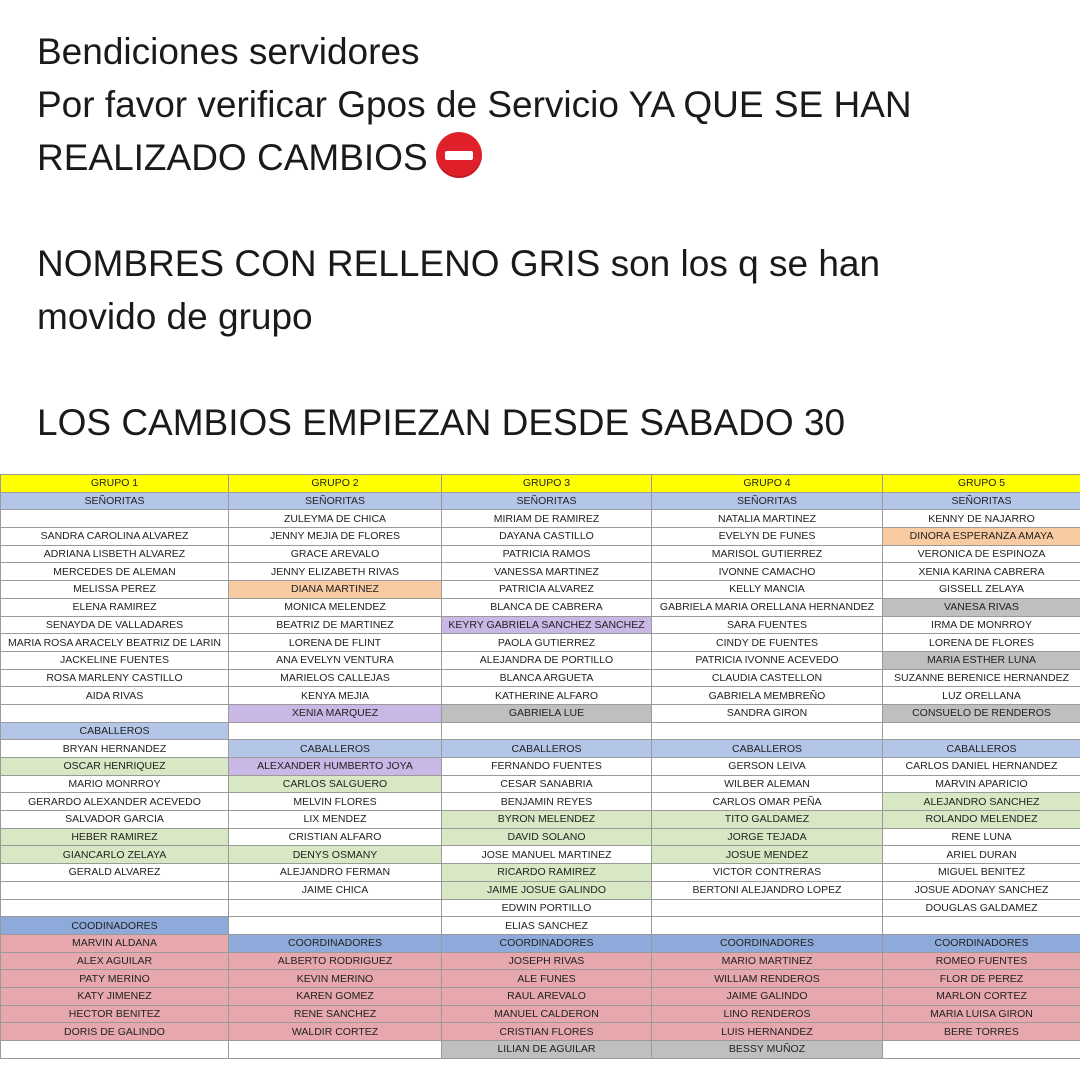  Describe the element at coordinates (546, 572) in the screenshot. I see `table-cell: VANESSA MARTINEZ` at that location.